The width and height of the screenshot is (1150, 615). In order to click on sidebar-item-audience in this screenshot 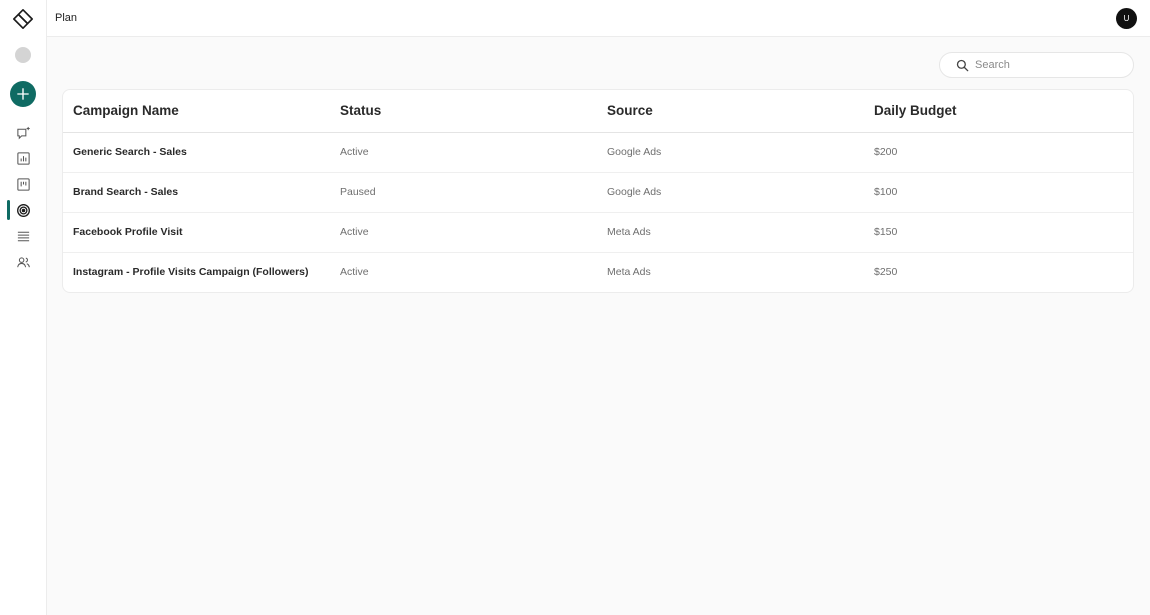, I will do `click(23, 262)`.